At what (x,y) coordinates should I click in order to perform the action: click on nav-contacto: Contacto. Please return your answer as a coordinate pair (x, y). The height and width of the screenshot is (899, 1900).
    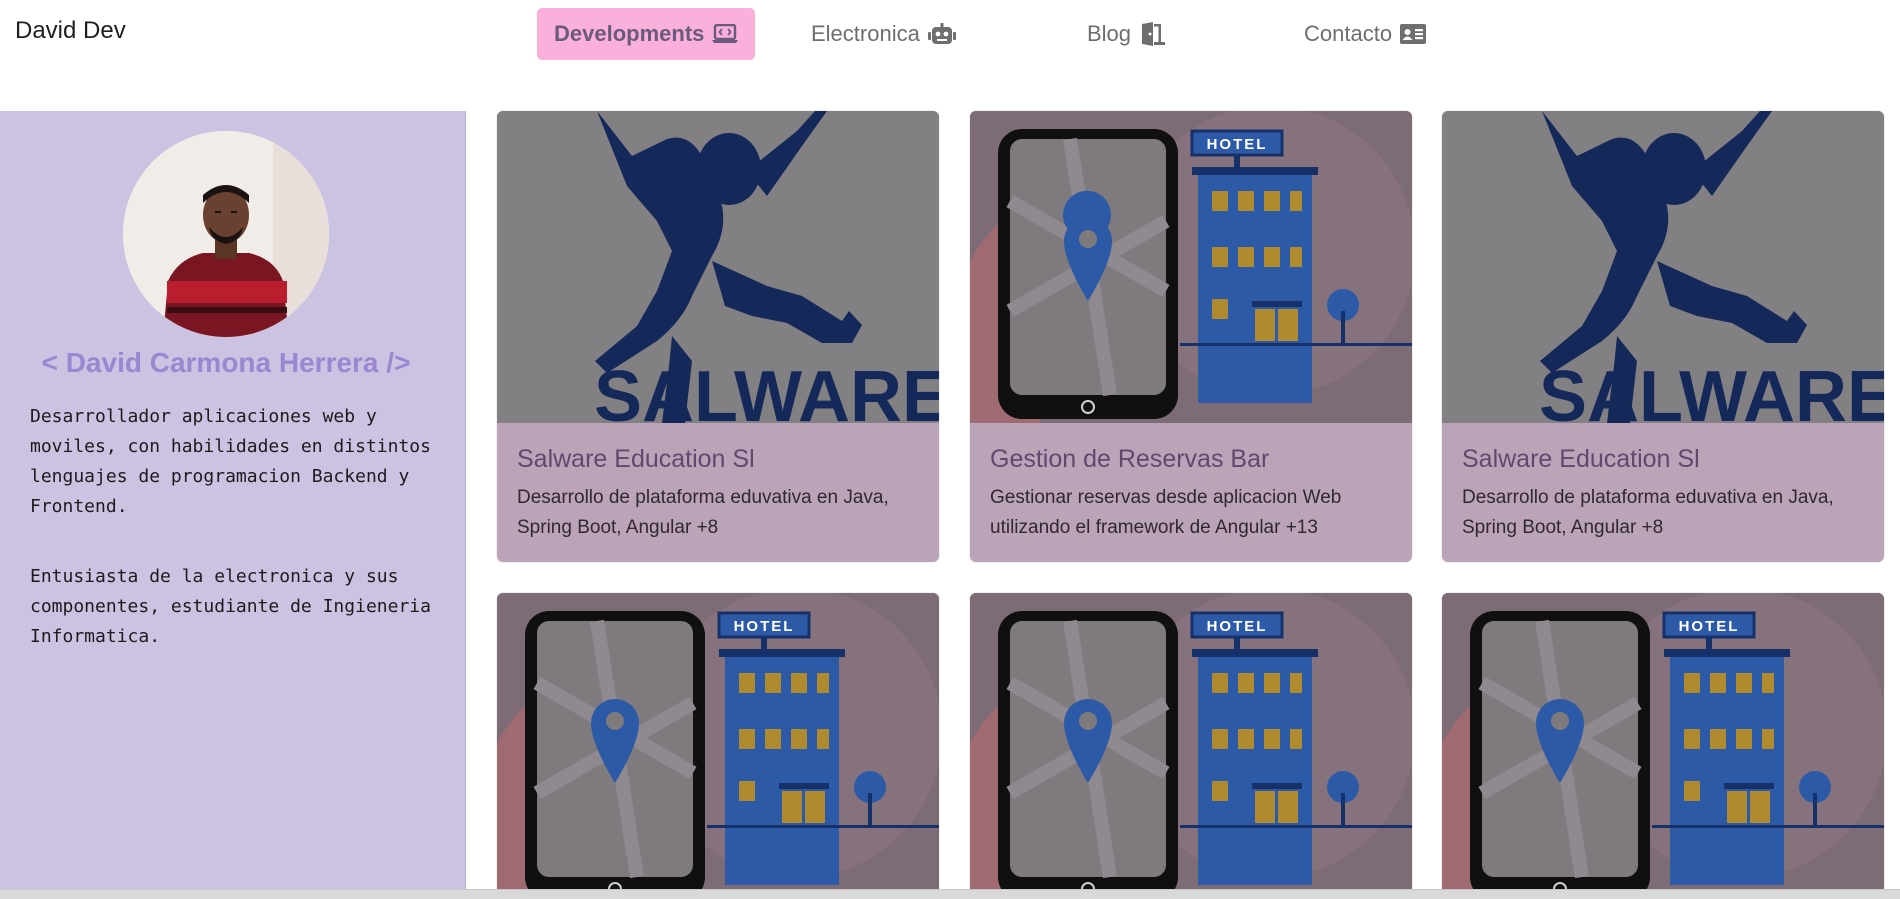
    Looking at the image, I should click on (1365, 34).